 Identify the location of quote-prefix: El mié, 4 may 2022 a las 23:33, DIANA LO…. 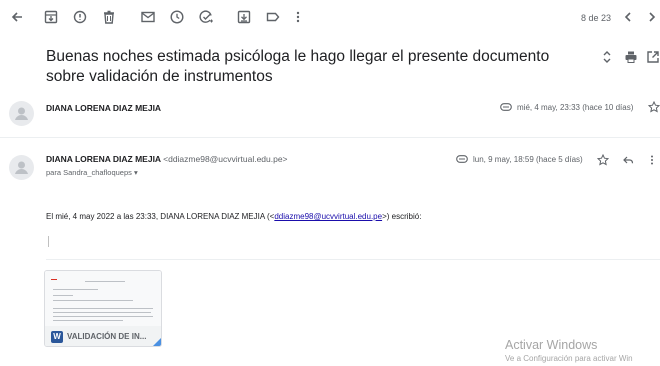
(160, 216).